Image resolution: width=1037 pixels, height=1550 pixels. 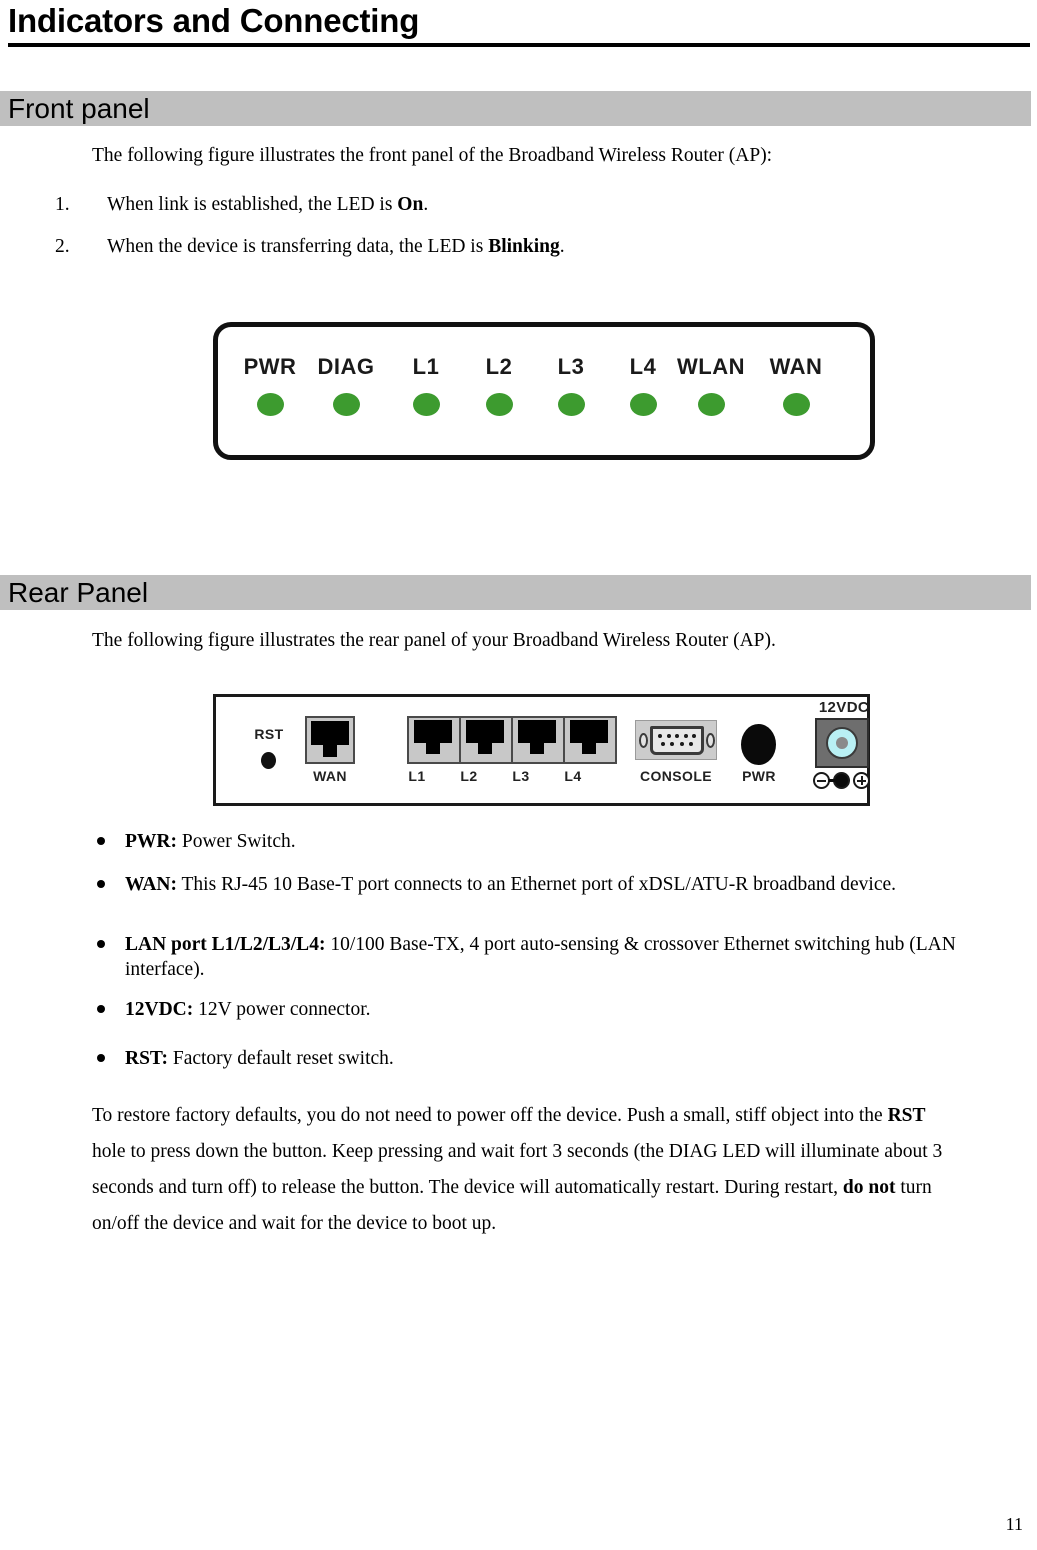 I want to click on rear-label-l3: L3, so click(x=521, y=776).